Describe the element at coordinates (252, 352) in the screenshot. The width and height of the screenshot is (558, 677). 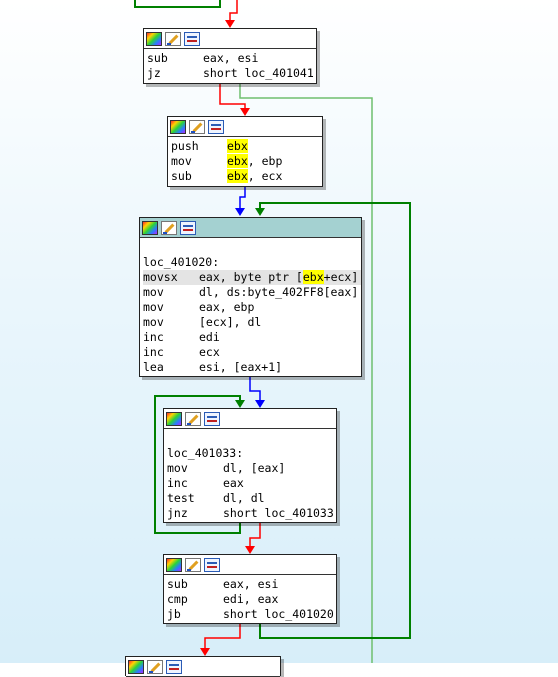
I see `instruction-line: inc ecx` at that location.